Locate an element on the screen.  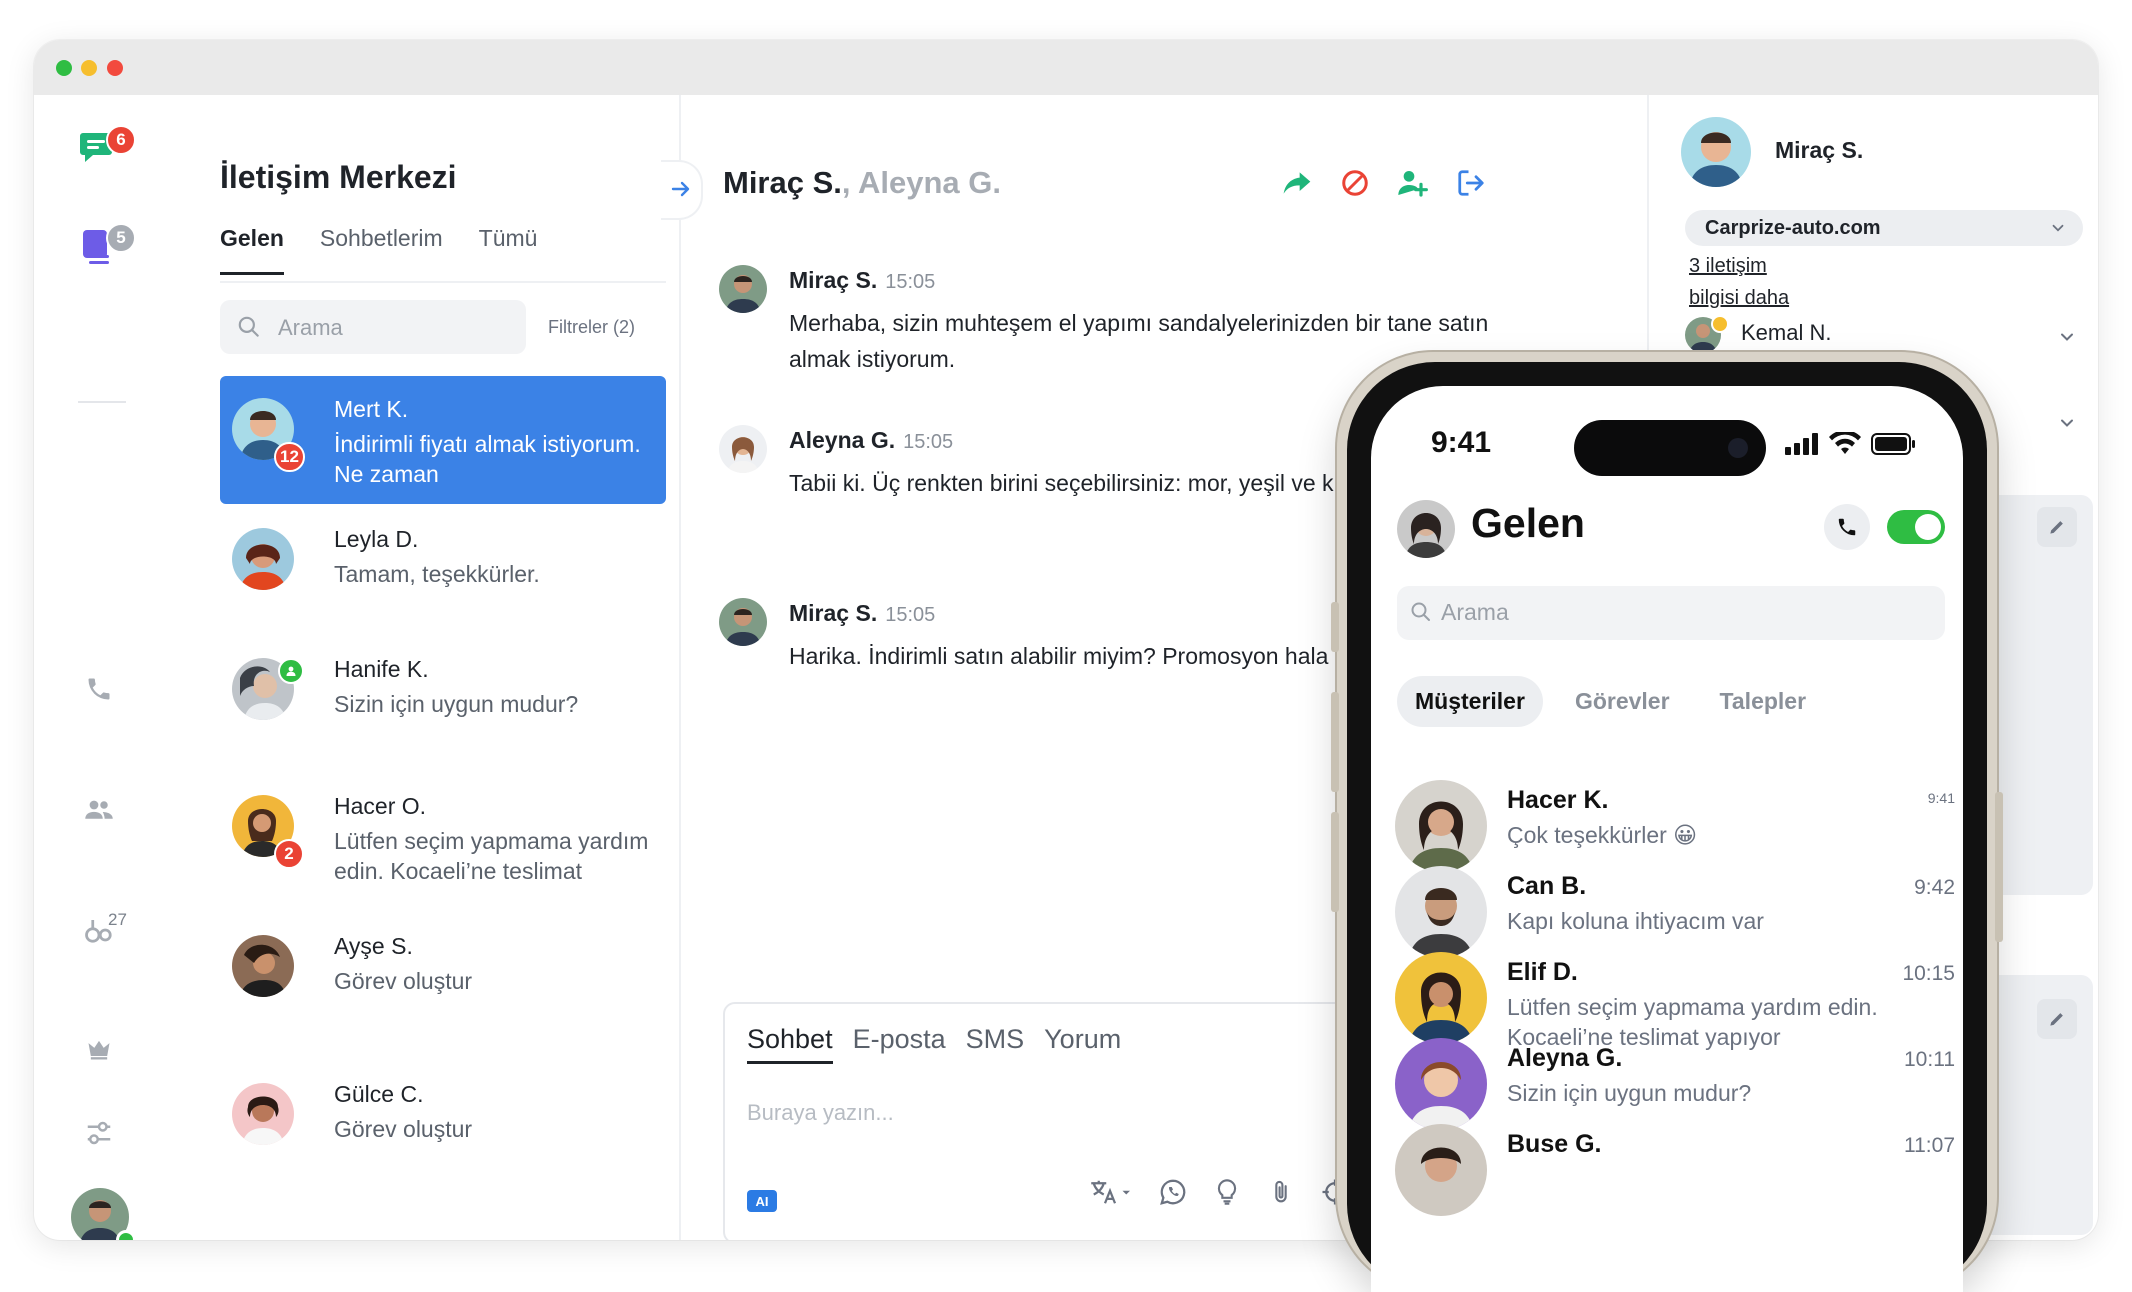
translate-button is located at coordinates (1110, 1192).